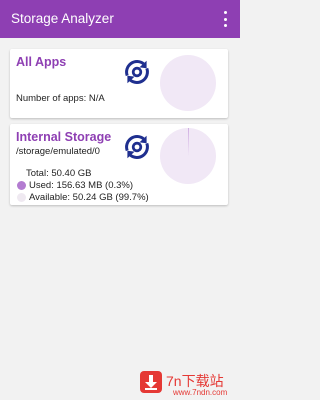 This screenshot has width=320, height=400. What do you see at coordinates (62, 18) in the screenshot?
I see `app-title: Storage Analyzer` at bounding box center [62, 18].